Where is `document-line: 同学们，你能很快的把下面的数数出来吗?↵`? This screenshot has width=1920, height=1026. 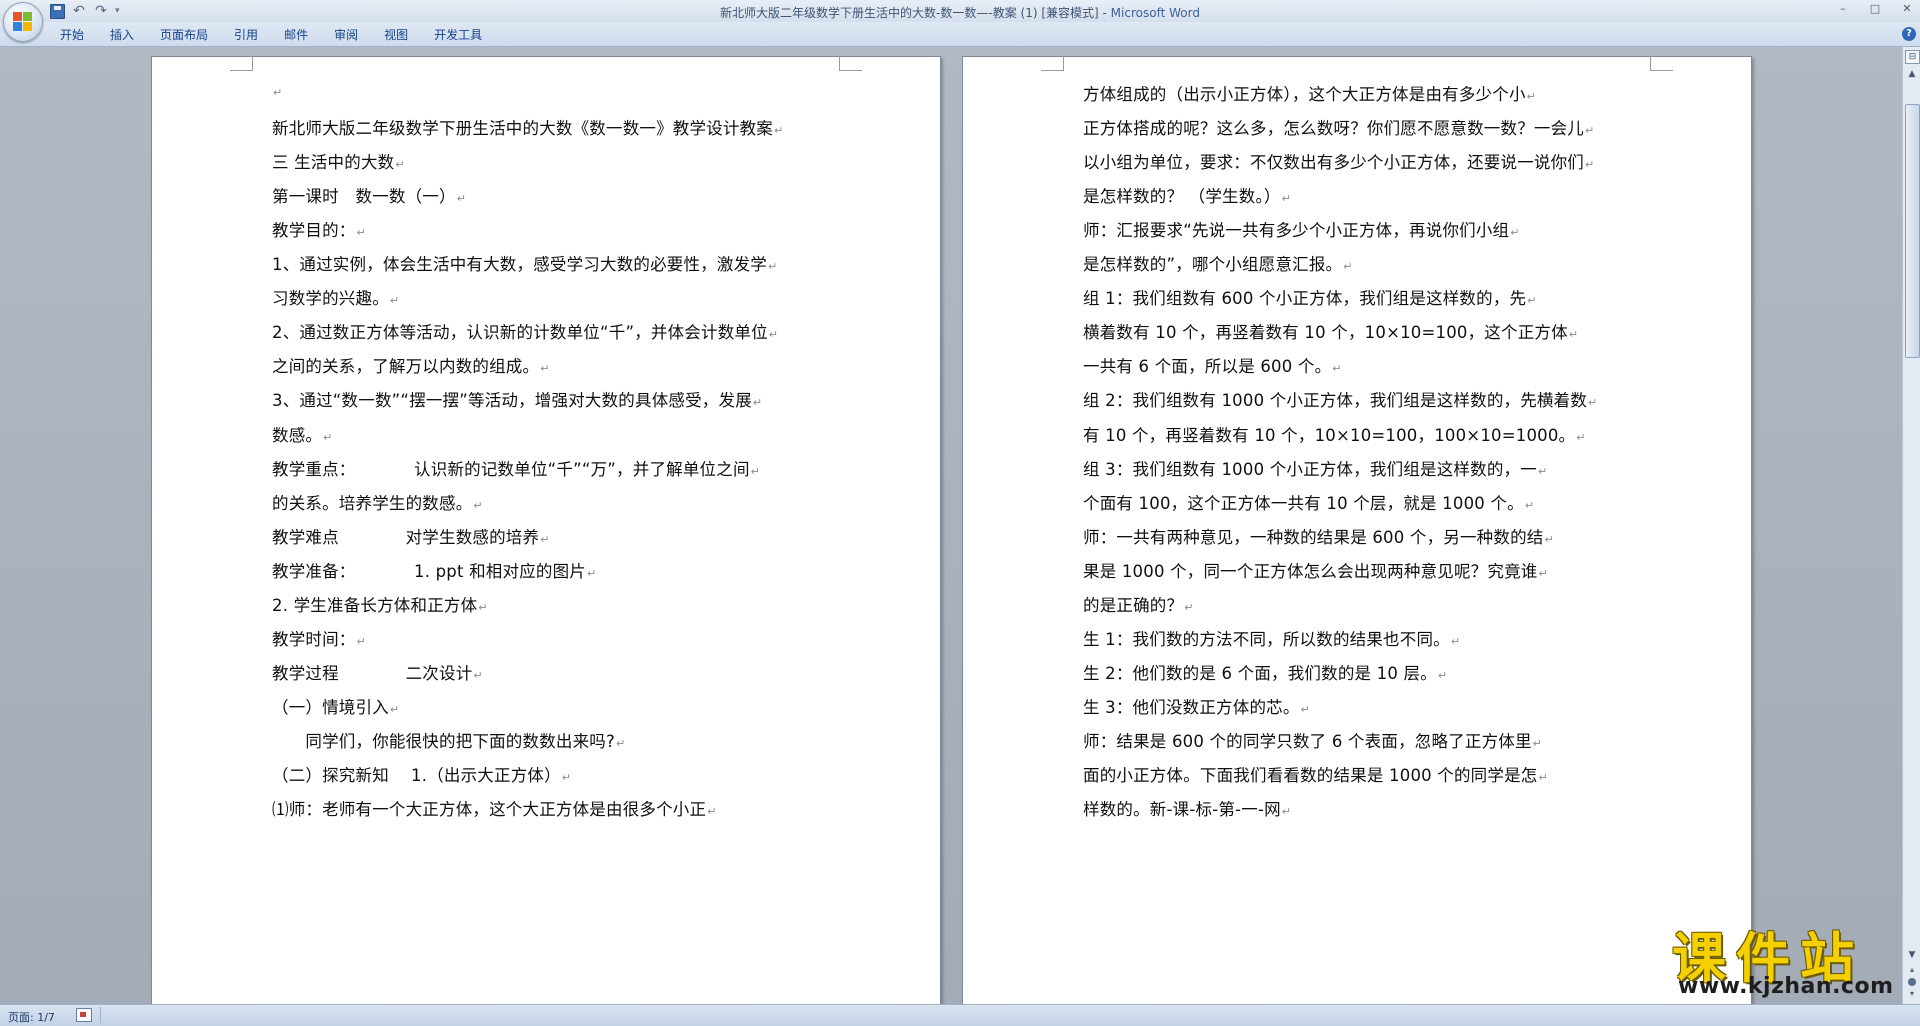 document-line: 同学们，你能很快的把下面的数数出来吗?↵ is located at coordinates (448, 740).